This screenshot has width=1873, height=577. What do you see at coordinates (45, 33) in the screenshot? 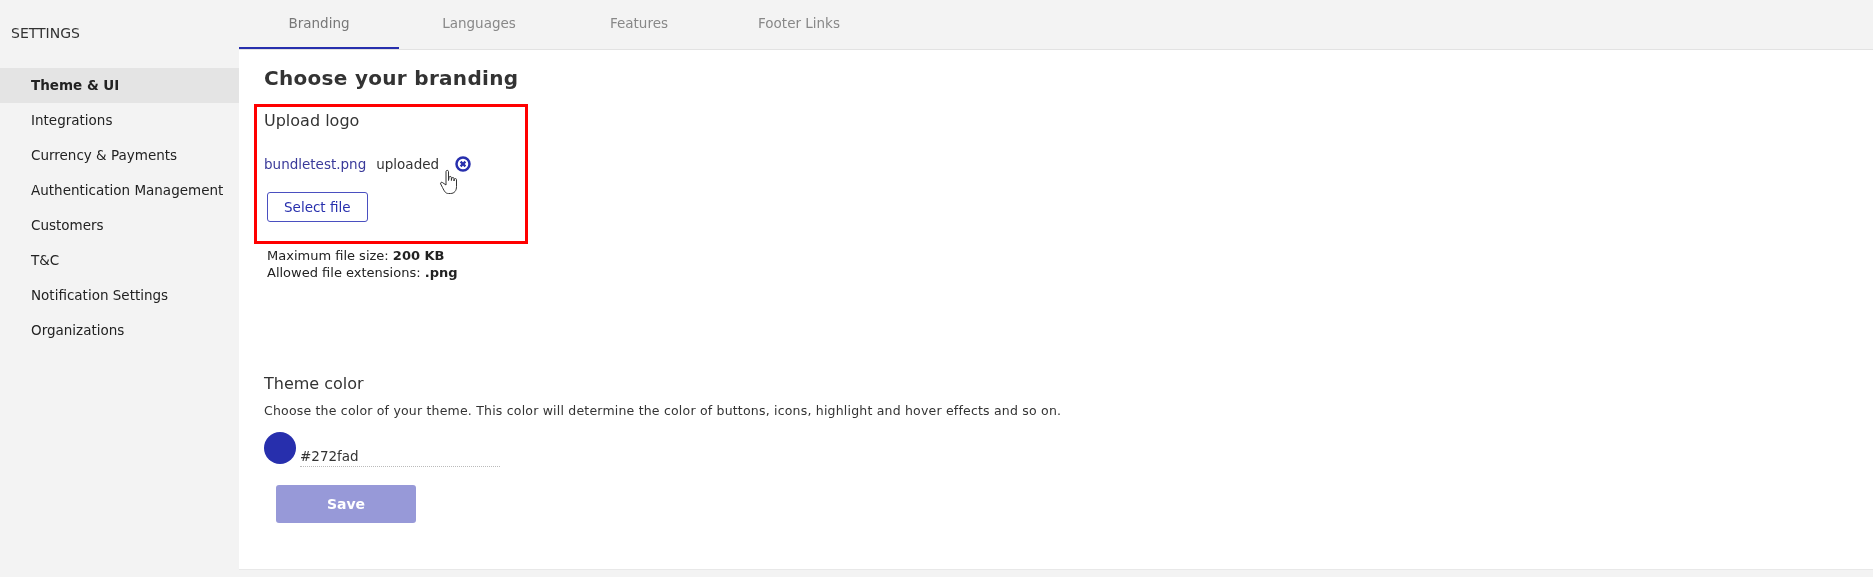
I see `sidebar-title: SETTINGS` at bounding box center [45, 33].